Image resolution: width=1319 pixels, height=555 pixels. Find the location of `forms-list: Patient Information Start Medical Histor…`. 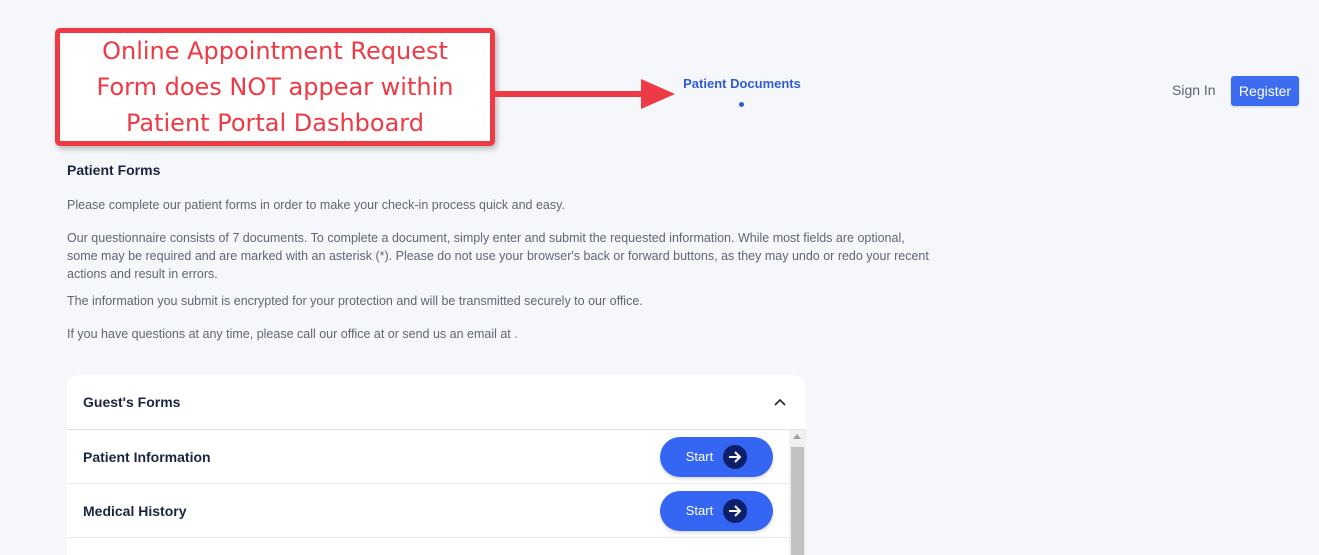

forms-list: Patient Information Start Medical Histor… is located at coordinates (428, 484).